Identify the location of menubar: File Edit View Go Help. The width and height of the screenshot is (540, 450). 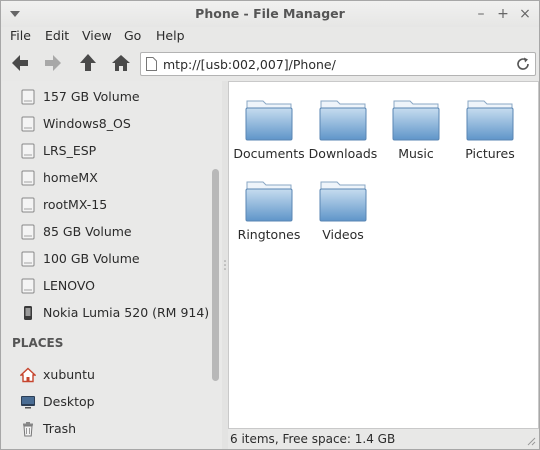
(270, 37).